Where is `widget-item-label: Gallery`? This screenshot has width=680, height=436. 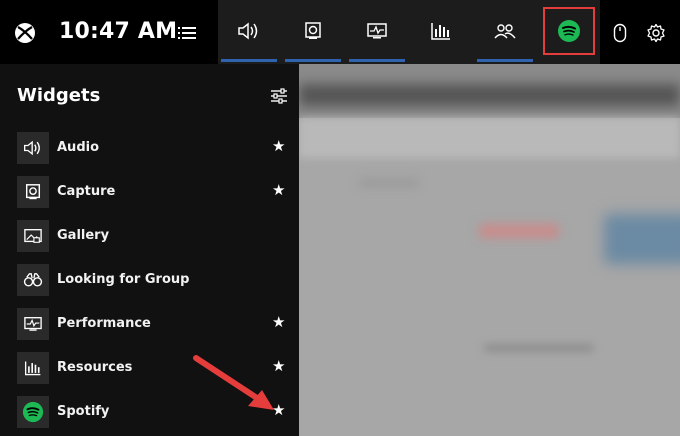
widget-item-label: Gallery is located at coordinates (83, 235).